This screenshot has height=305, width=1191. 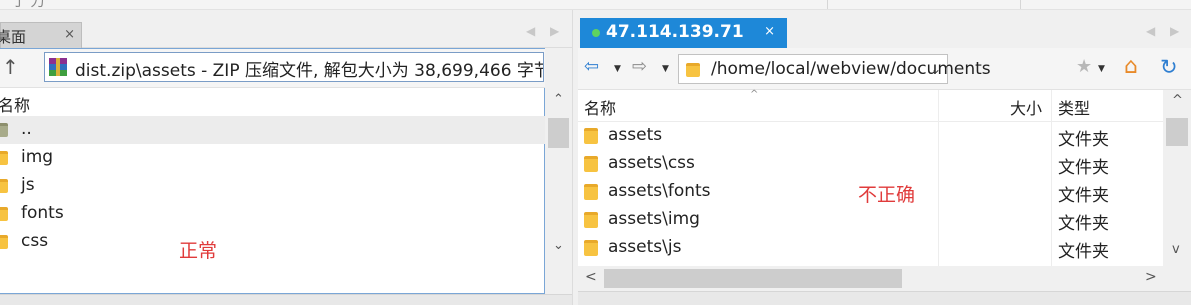 I want to click on list-item: fonts, so click(x=272, y=214).